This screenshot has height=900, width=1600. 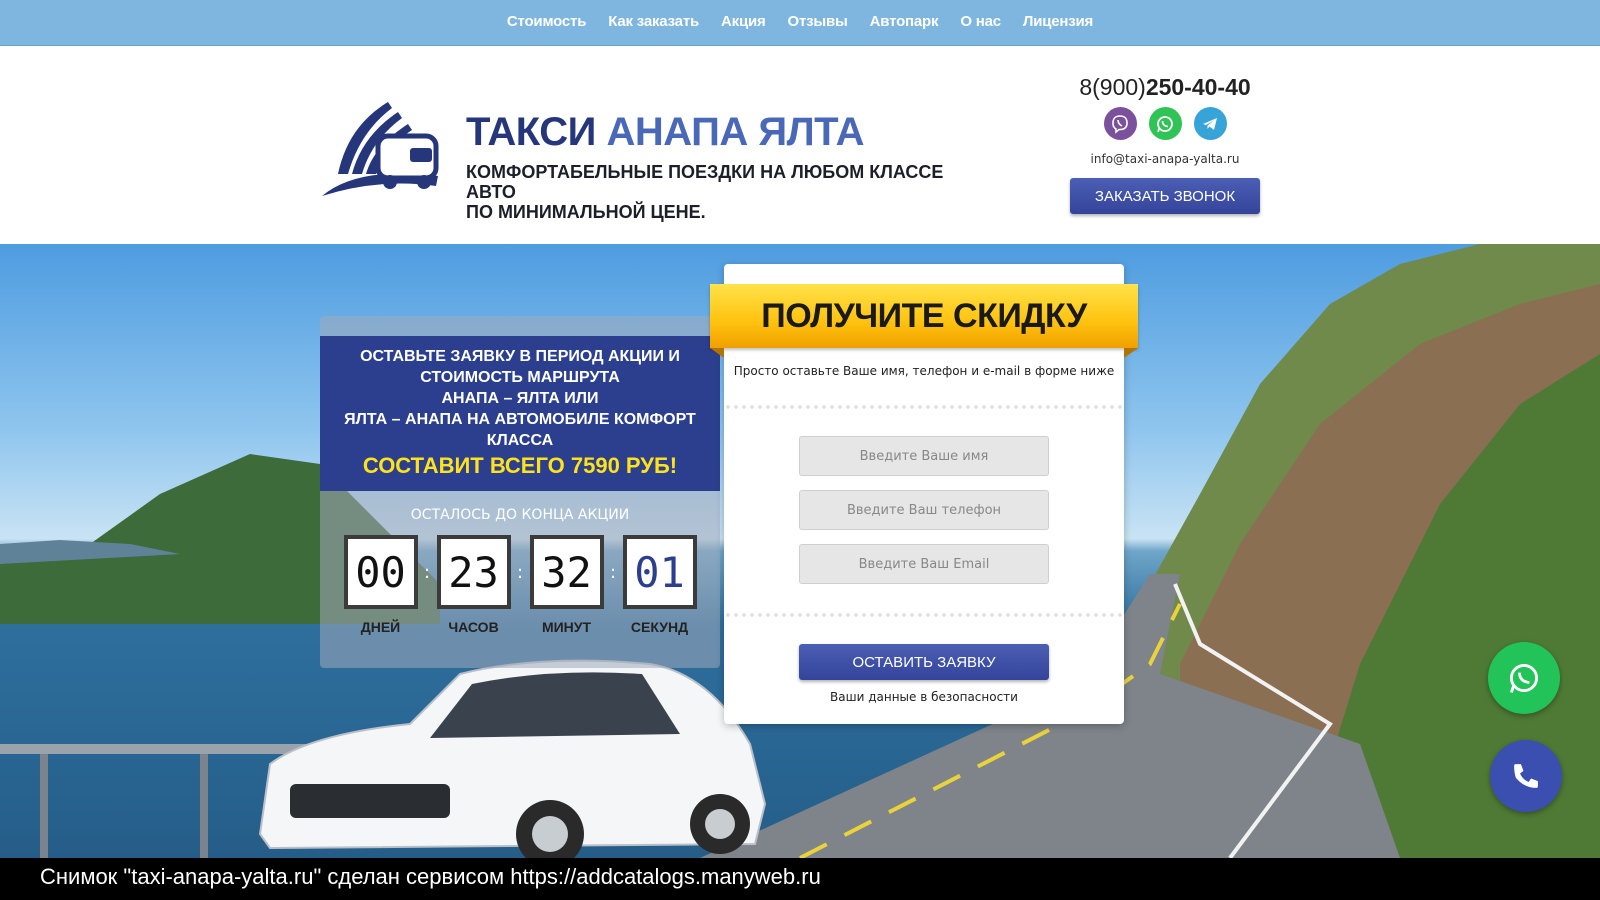 I want to click on timer-label: ОСТАЛОСЬ ДО КОНЦА АКЦИИ, so click(x=520, y=515).